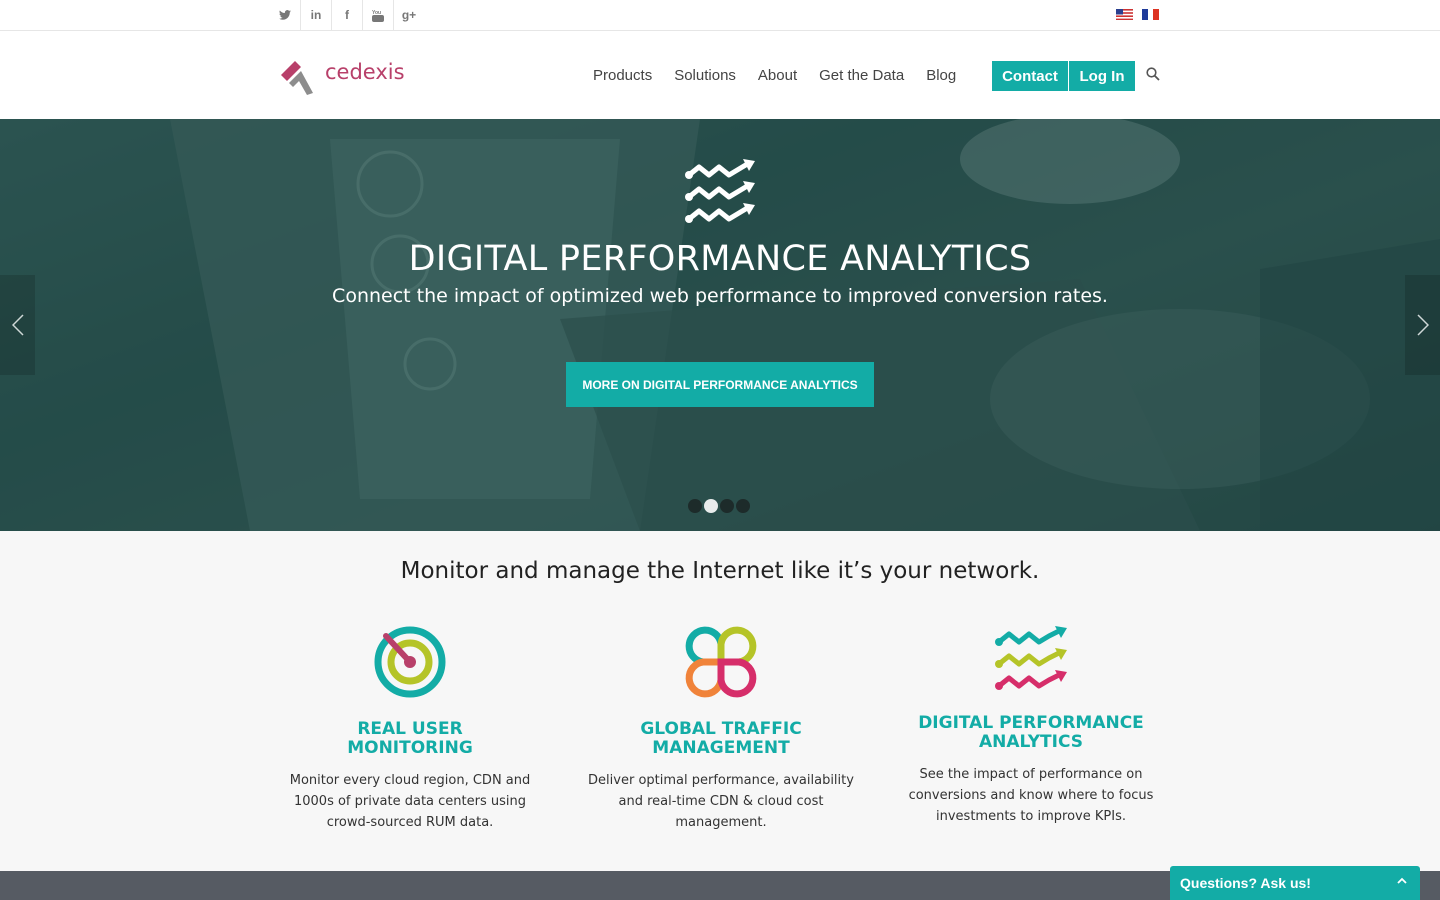  I want to click on youtube-icon: You, so click(378, 15).